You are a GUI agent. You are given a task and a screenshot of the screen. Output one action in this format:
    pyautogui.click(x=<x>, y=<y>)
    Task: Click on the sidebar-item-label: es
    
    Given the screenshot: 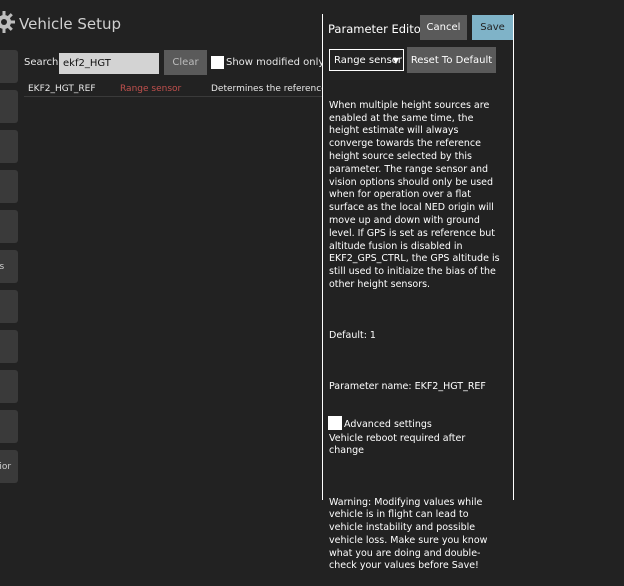 What is the action you would take?
    pyautogui.click(x=2, y=267)
    